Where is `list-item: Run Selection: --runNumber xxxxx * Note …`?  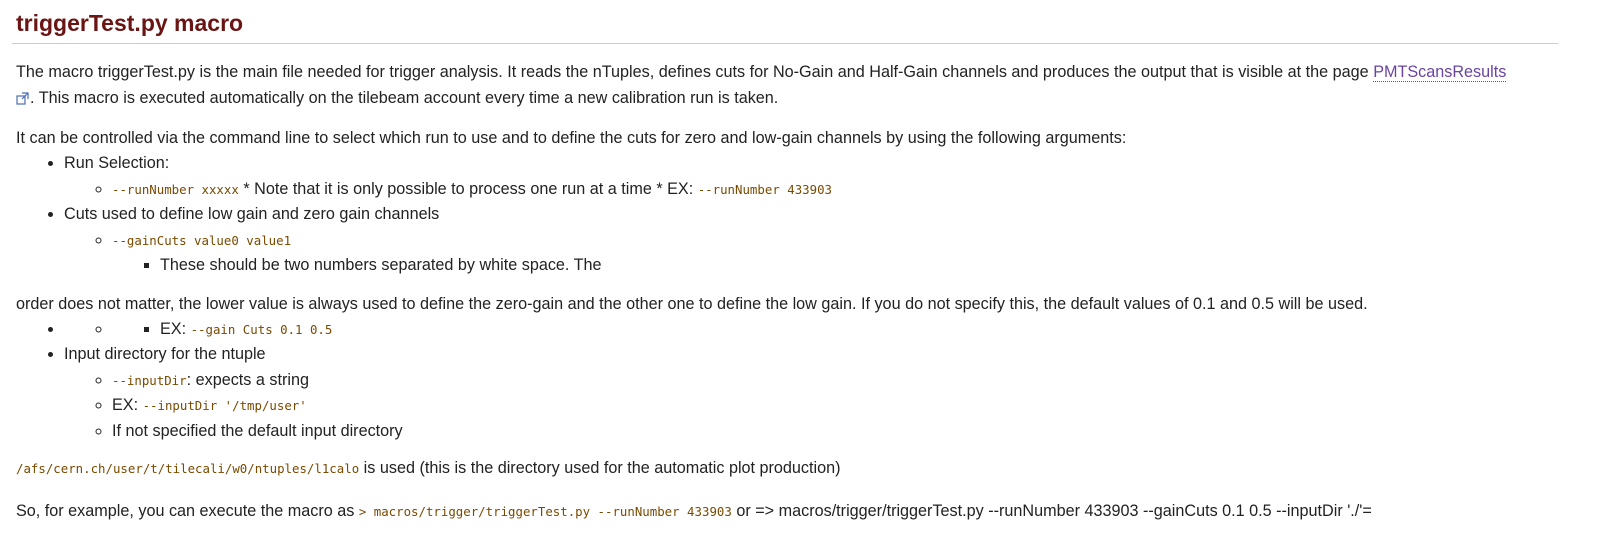 list-item: Run Selection: --runNumber xxxxx * Note … is located at coordinates (834, 176).